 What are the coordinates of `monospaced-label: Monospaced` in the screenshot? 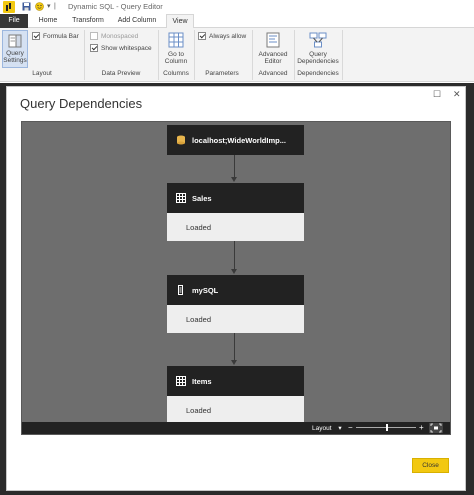 It's located at (120, 36).